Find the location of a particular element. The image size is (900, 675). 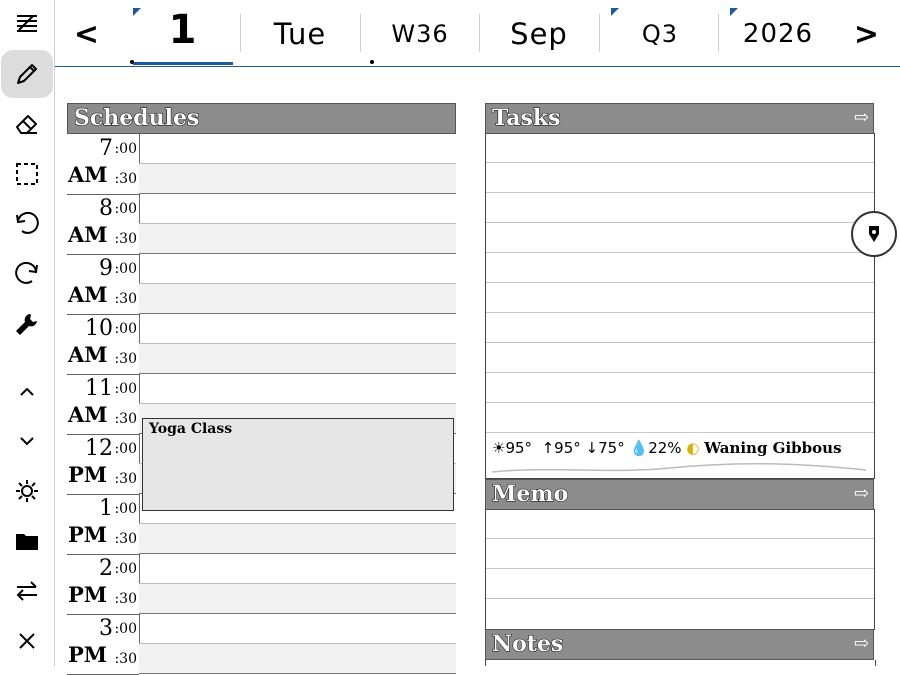

hour-label: 8:00 AM:30 is located at coordinates (103, 224).